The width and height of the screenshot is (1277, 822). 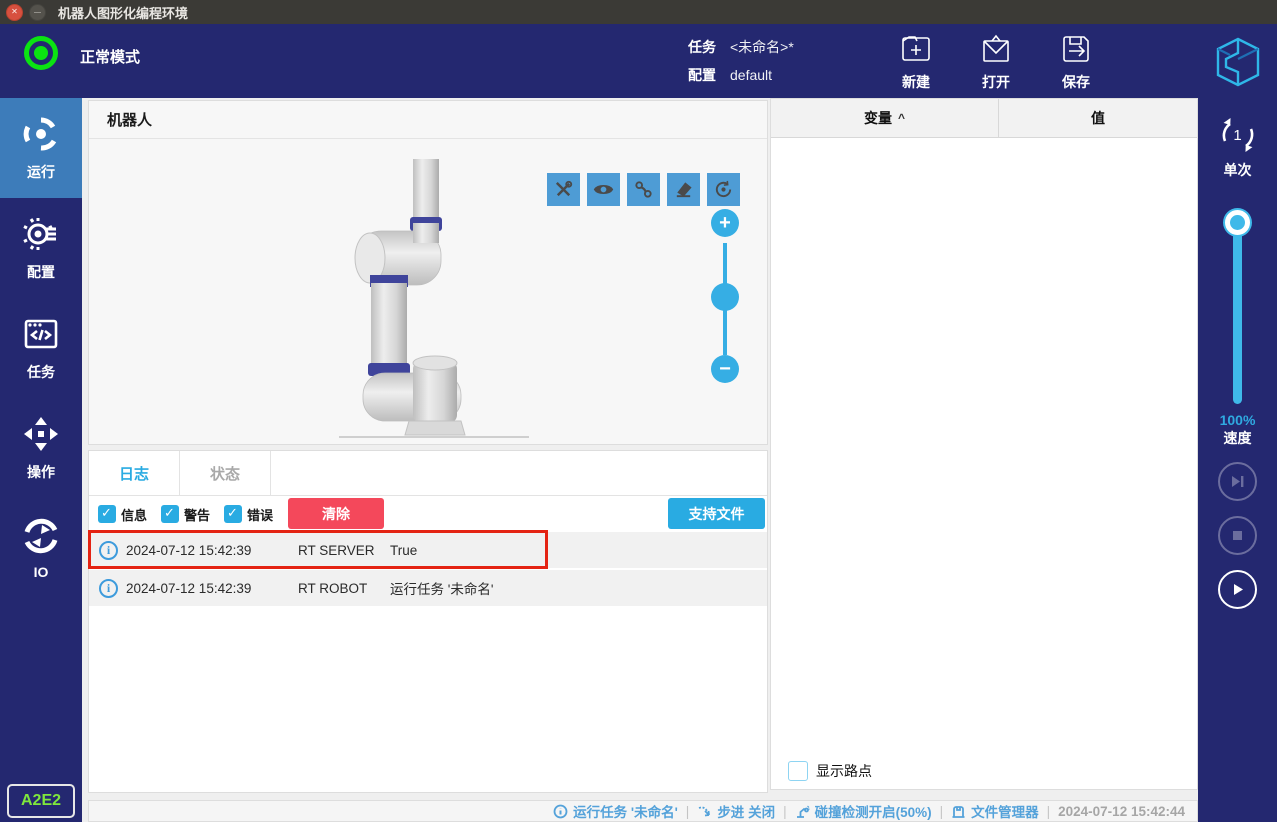 I want to click on column-value-label: 值, so click(x=1098, y=118).